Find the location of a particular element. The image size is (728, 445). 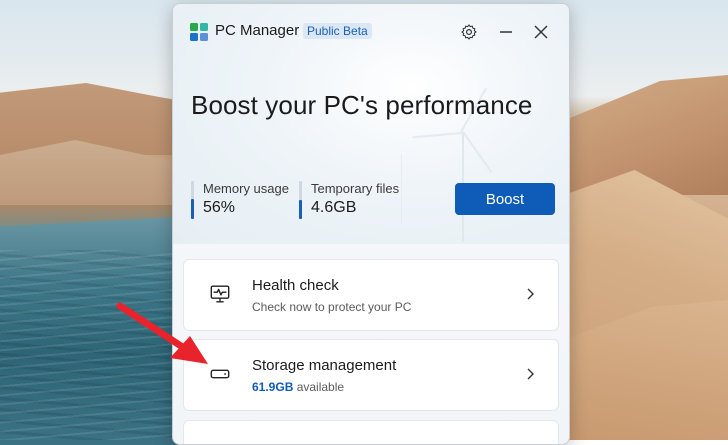

pc-manager-logo-icon is located at coordinates (199, 32).